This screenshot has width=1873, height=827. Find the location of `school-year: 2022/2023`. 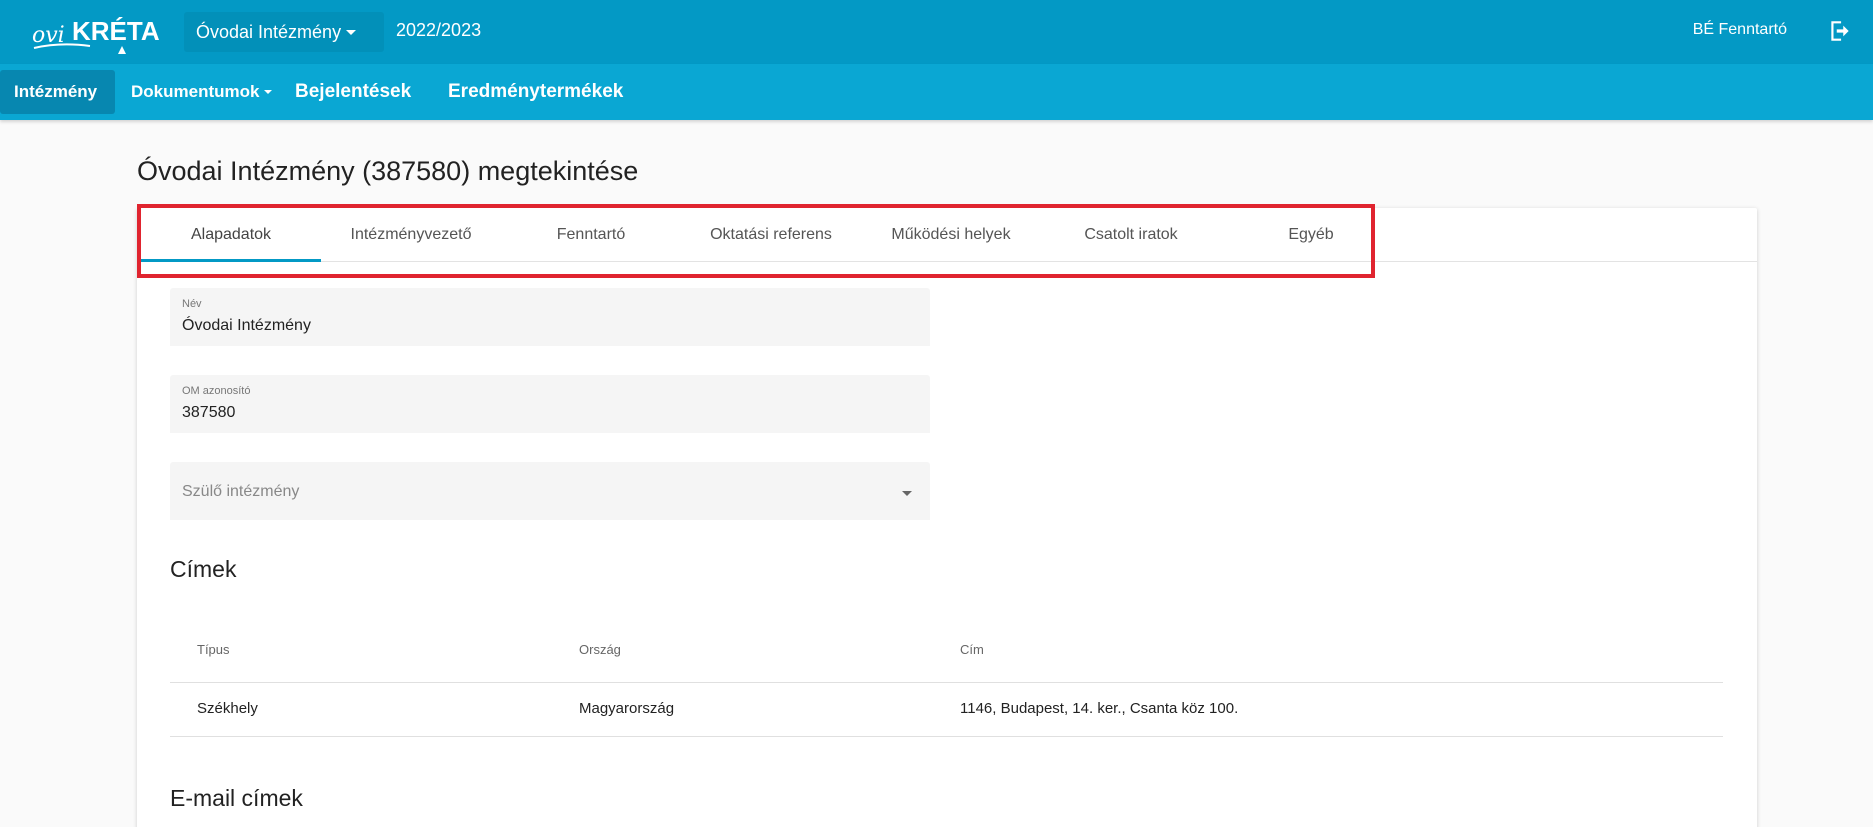

school-year: 2022/2023 is located at coordinates (439, 30).